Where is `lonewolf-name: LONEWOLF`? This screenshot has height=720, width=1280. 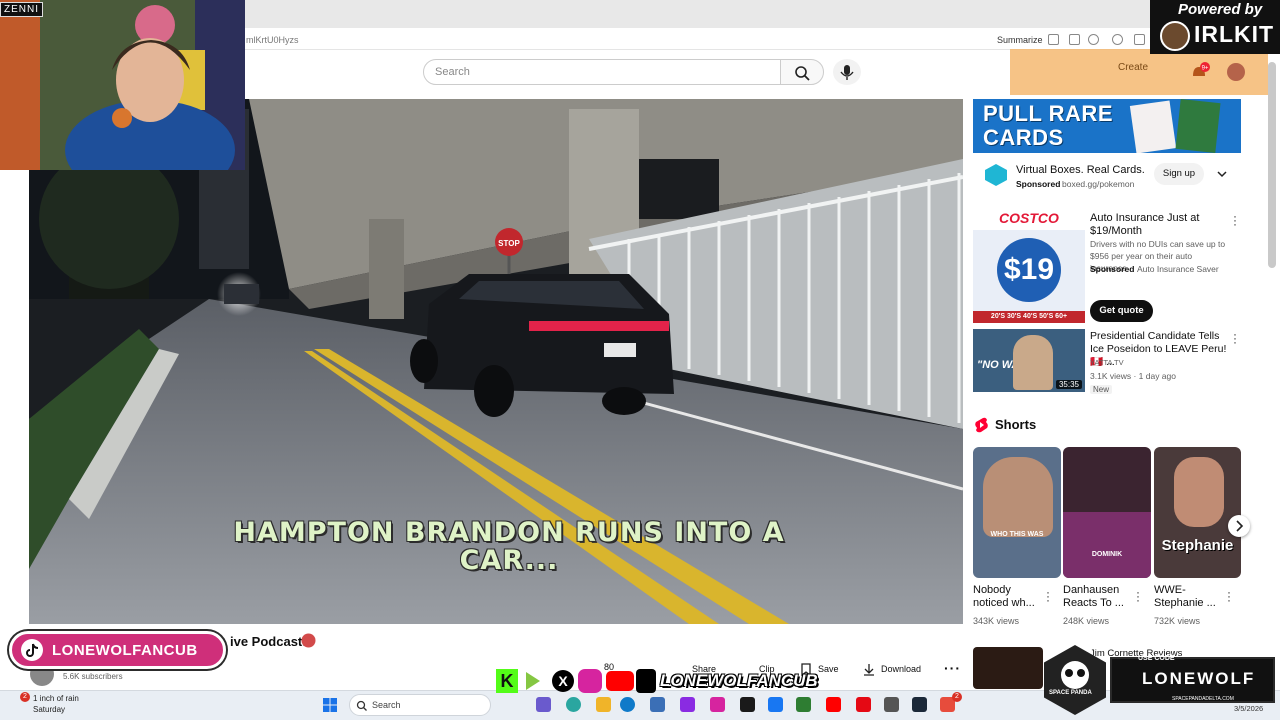
lonewolf-name: LONEWOLF is located at coordinates (1199, 678).